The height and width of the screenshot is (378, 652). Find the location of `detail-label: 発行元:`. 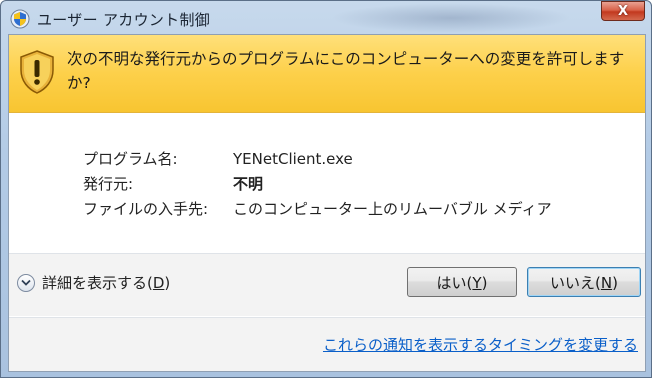

detail-label: 発行元: is located at coordinates (108, 184).